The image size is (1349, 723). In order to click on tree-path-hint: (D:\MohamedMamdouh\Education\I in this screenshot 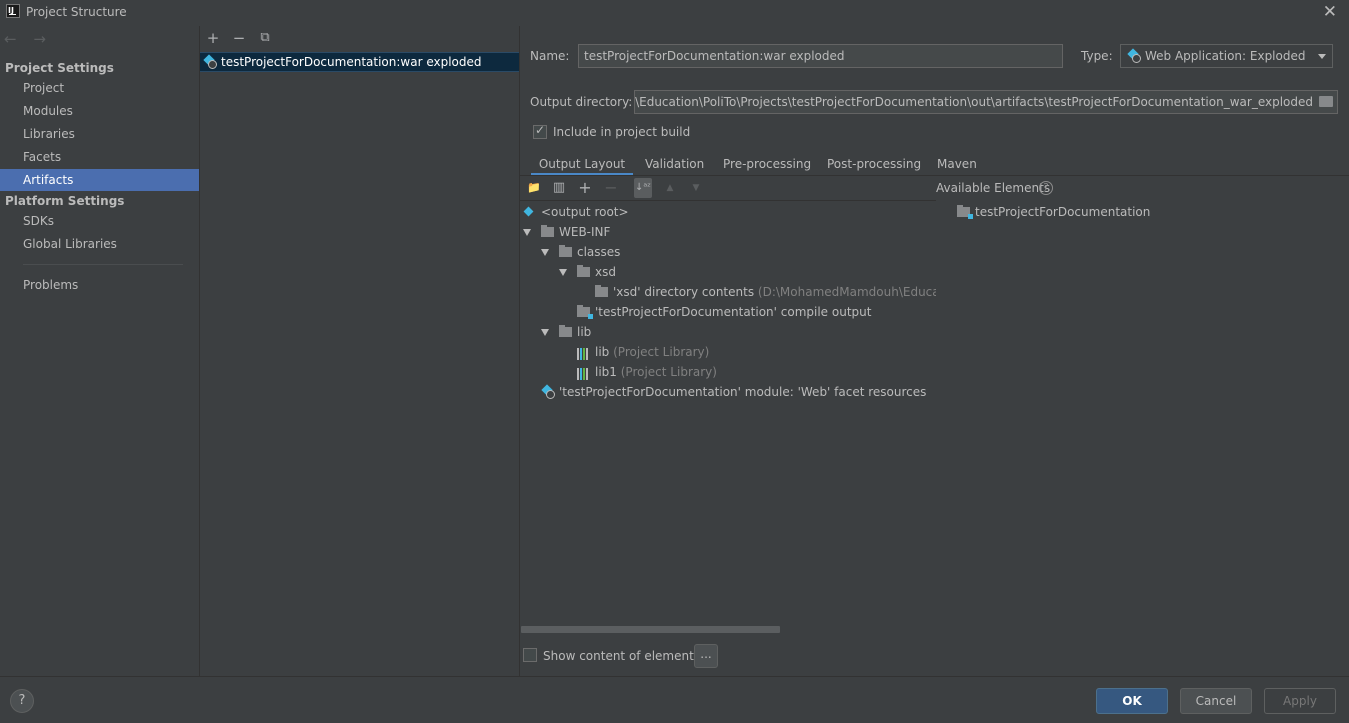, I will do `click(846, 292)`.